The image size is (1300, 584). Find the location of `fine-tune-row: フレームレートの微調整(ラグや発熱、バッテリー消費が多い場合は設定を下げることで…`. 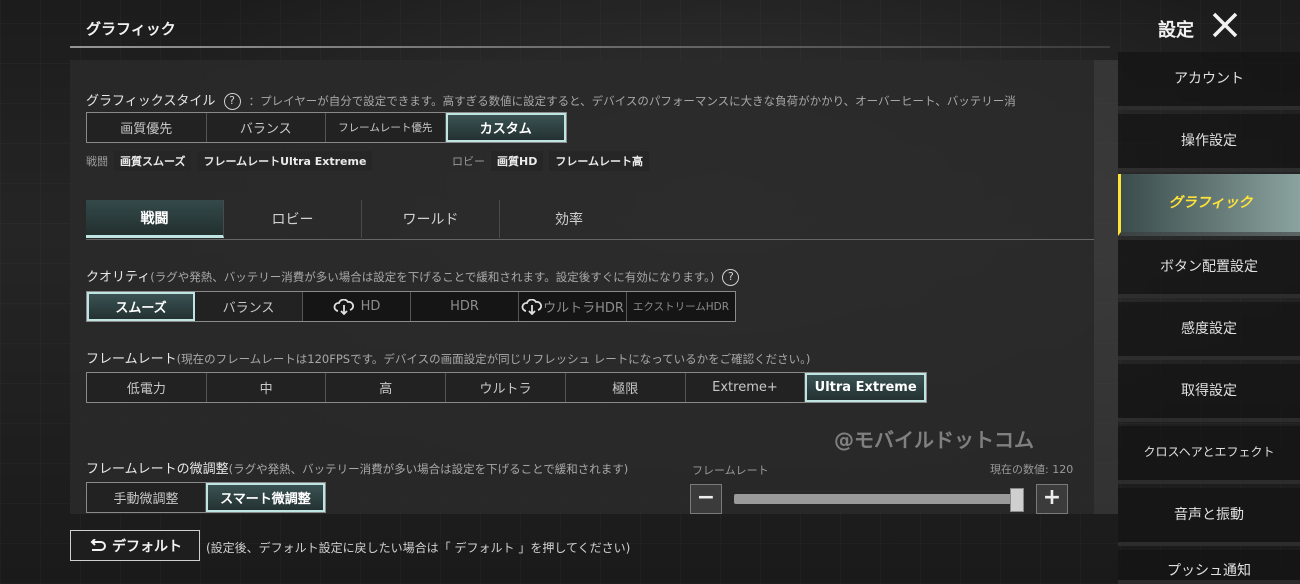

fine-tune-row: フレームレートの微調整(ラグや発熱、バッテリー消費が多い場合は設定を下げることで… is located at coordinates (357, 467).